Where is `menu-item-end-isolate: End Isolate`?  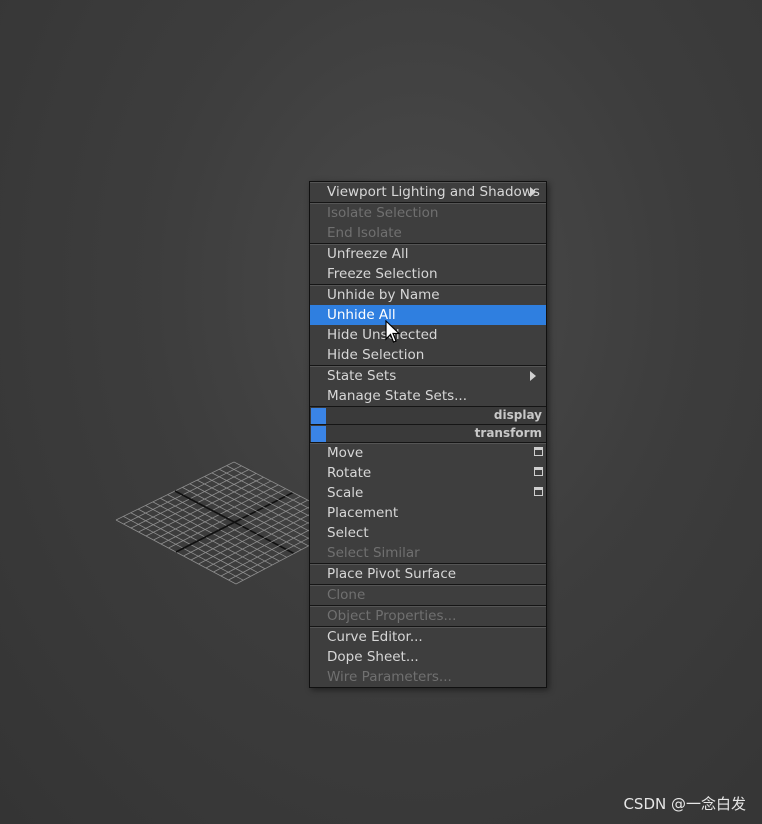 menu-item-end-isolate: End Isolate is located at coordinates (428, 233).